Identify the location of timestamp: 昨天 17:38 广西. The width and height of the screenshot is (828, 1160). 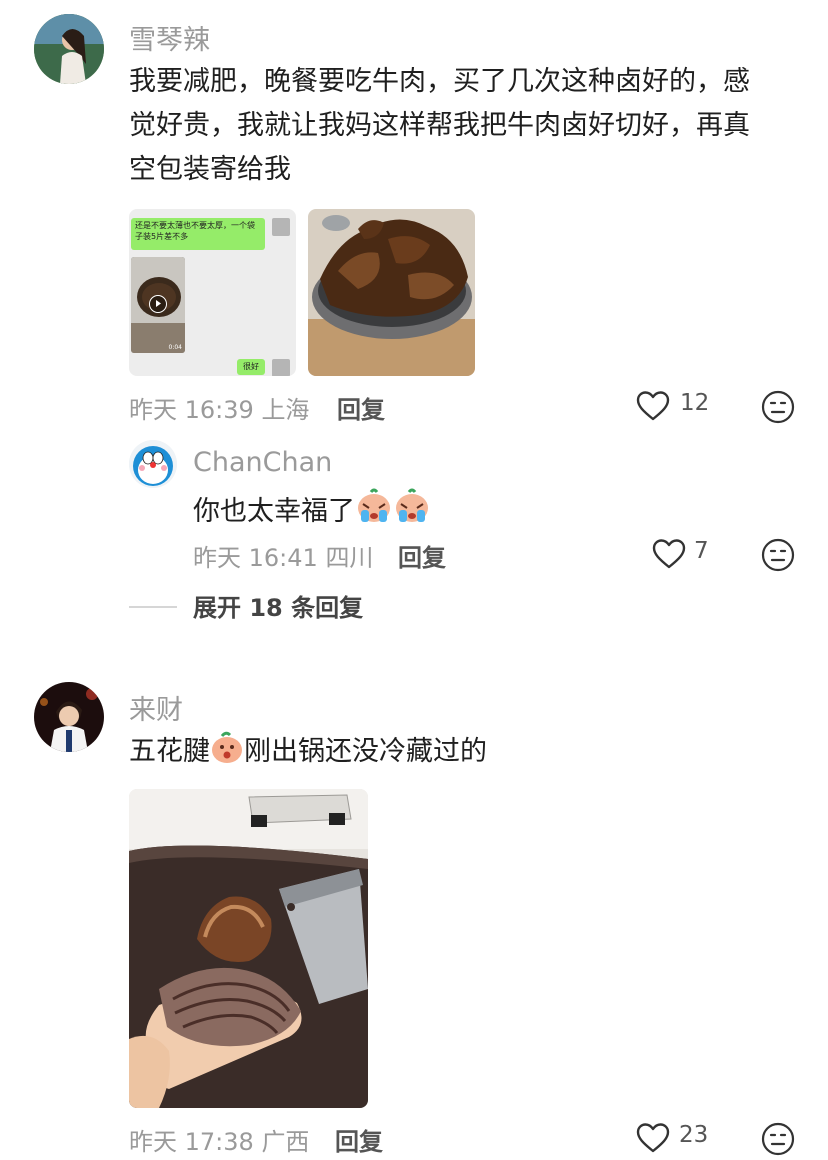
(219, 1142).